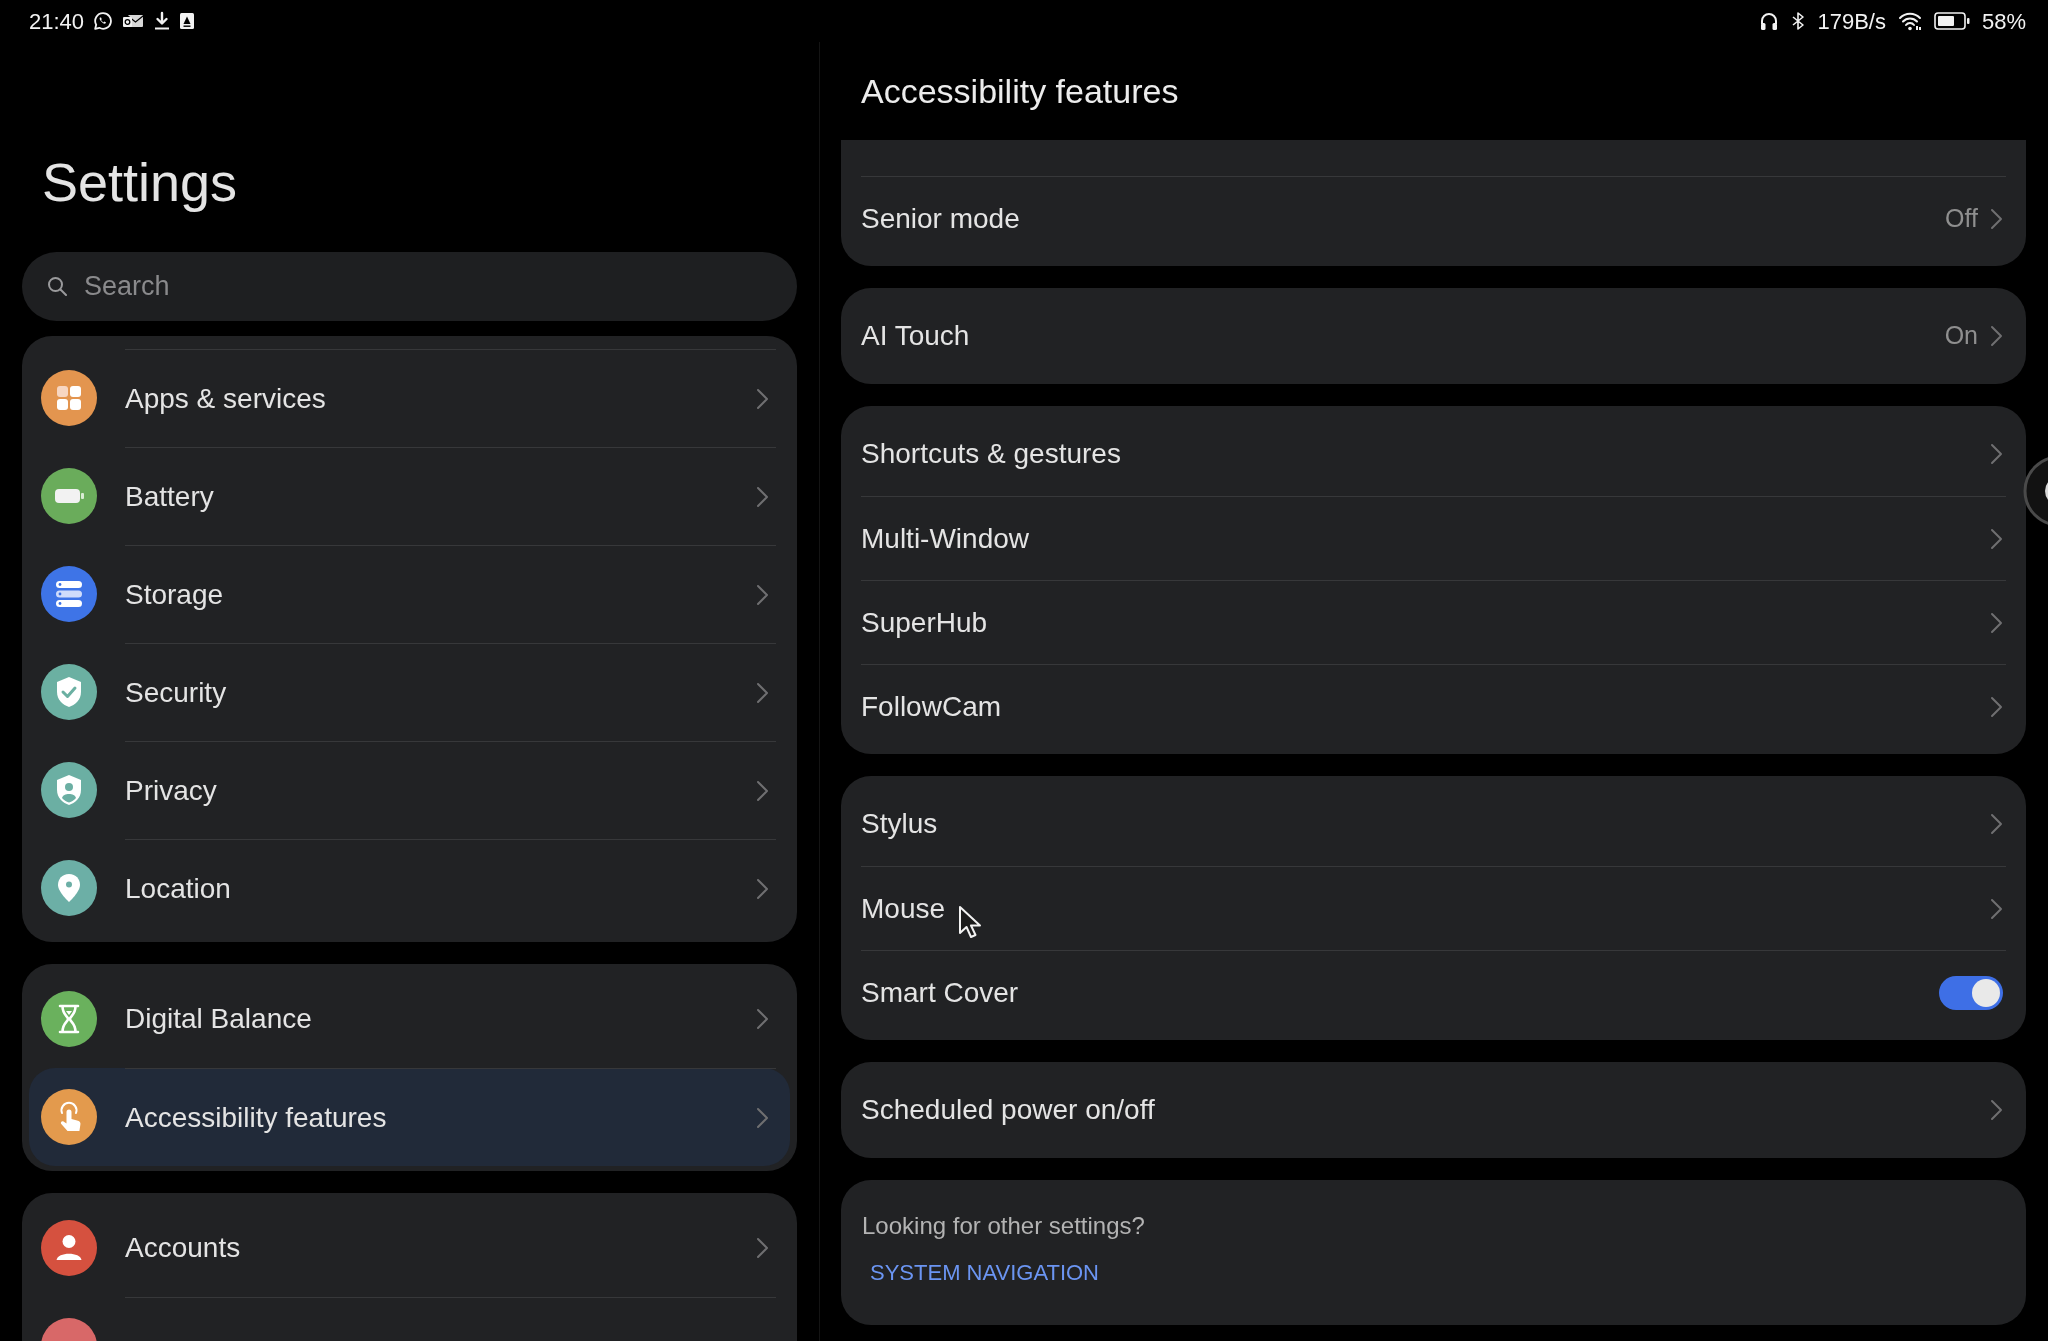 The width and height of the screenshot is (2048, 1341). Describe the element at coordinates (1769, 21) in the screenshot. I see `headphones-icon` at that location.